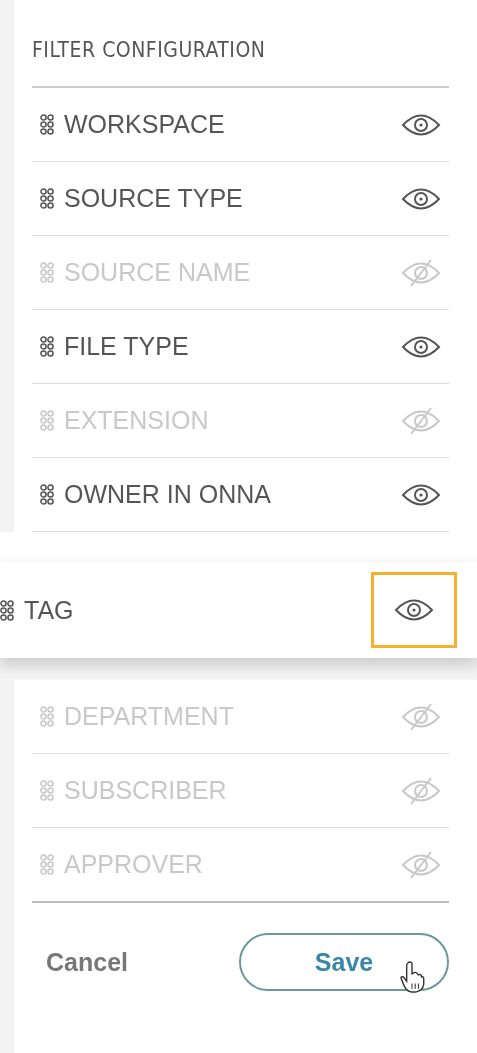 Image resolution: width=477 pixels, height=1053 pixels. What do you see at coordinates (127, 346) in the screenshot?
I see `field-label: FILE TYPE` at bounding box center [127, 346].